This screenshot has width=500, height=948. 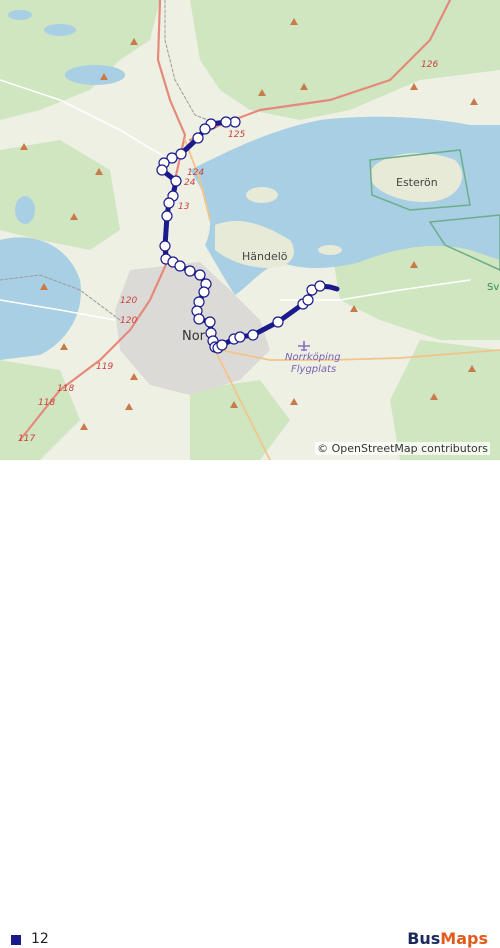 I want to click on brand-part2: Maps, so click(x=464, y=938).